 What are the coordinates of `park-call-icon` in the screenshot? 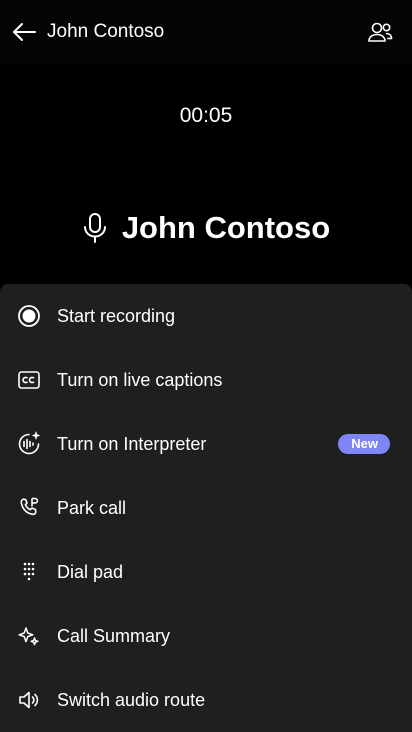 It's located at (29, 508).